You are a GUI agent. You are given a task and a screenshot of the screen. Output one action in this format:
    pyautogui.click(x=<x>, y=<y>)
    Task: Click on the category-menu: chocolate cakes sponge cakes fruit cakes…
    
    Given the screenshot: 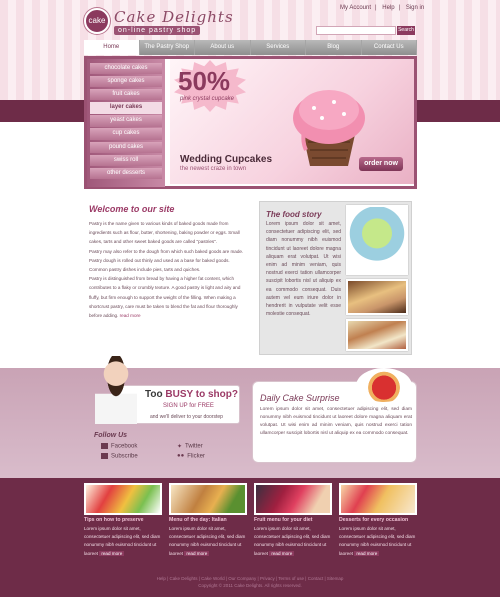 What is the action you would take?
    pyautogui.click(x=126, y=123)
    